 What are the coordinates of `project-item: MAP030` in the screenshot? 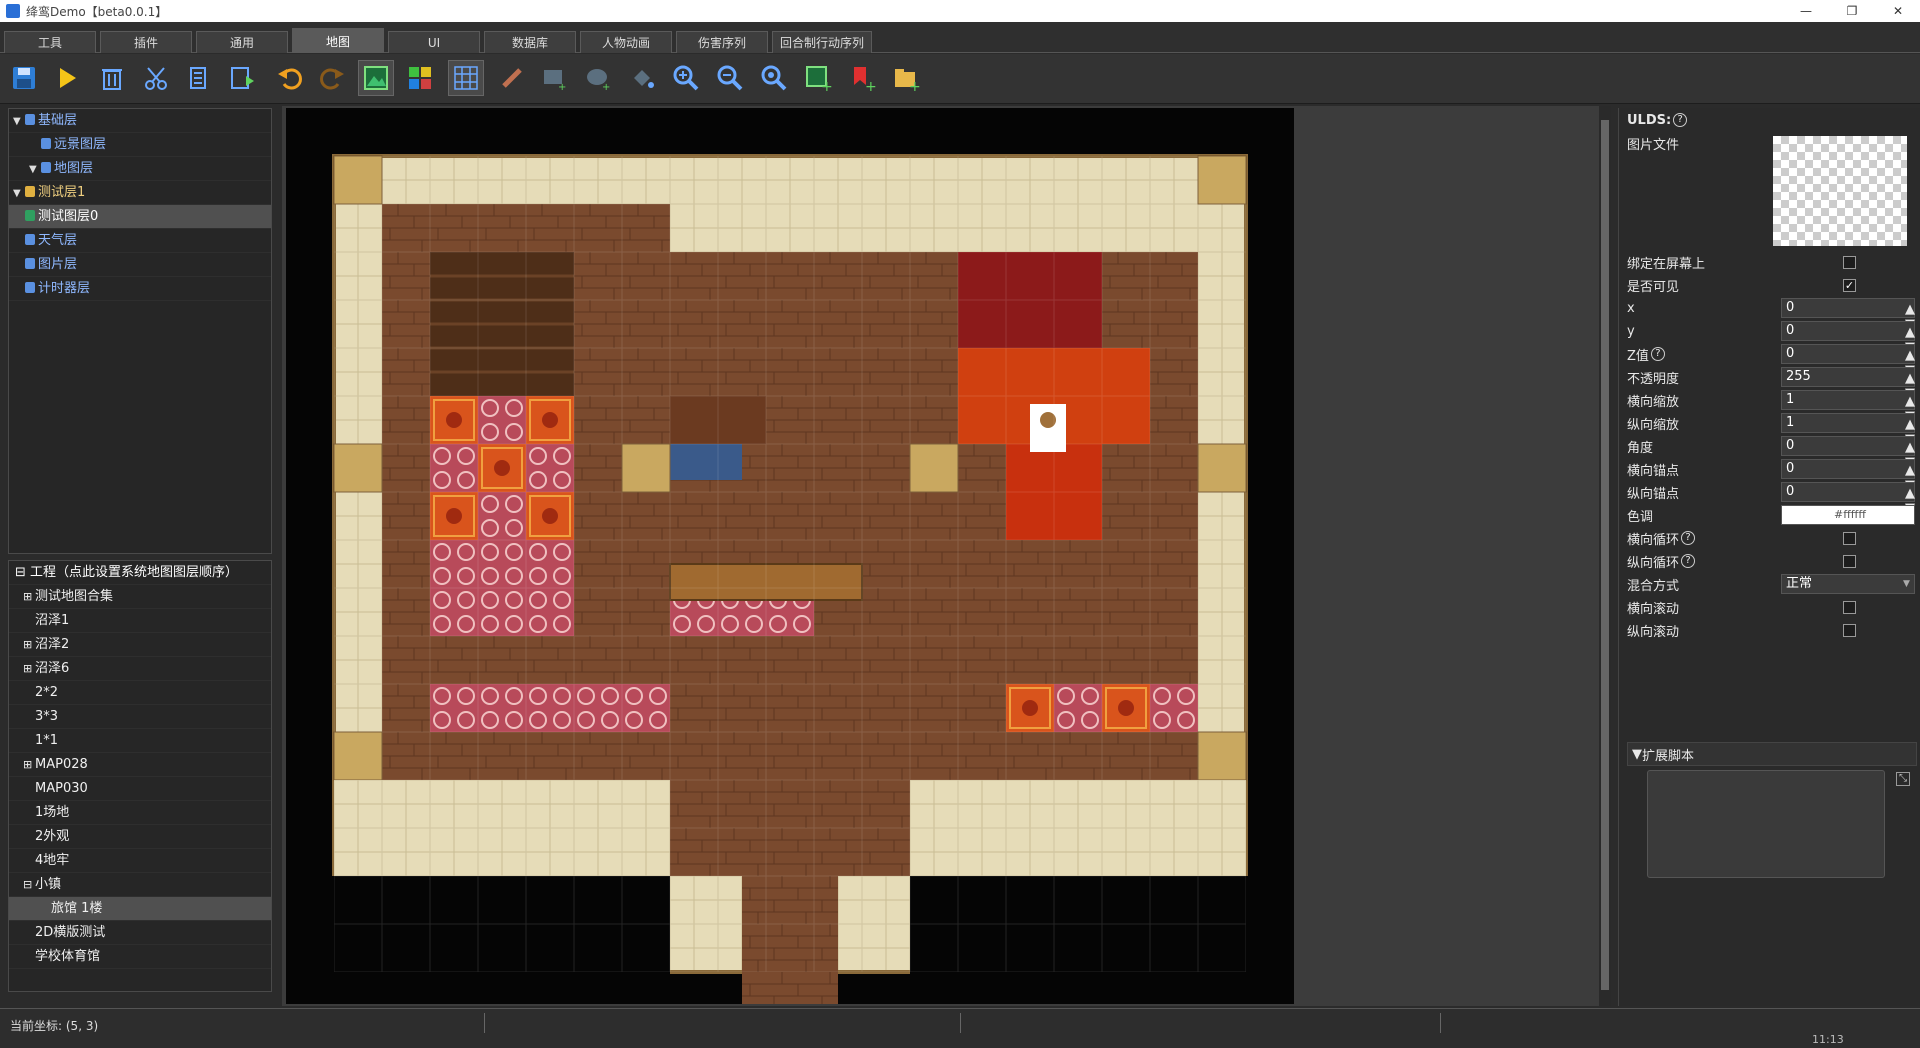 It's located at (140, 789).